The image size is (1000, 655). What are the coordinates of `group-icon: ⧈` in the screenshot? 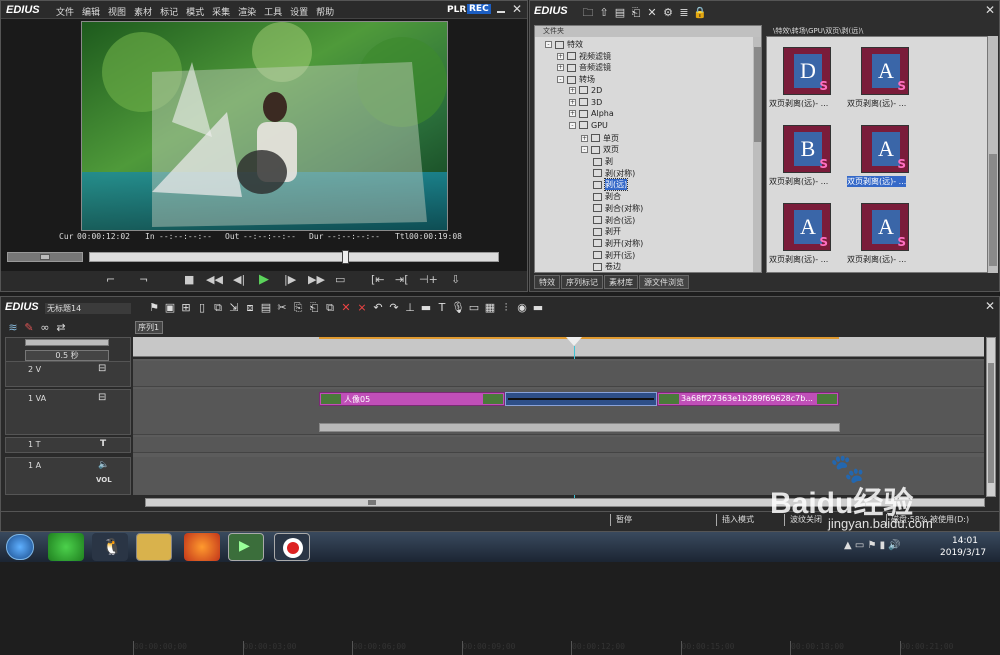 It's located at (250, 308).